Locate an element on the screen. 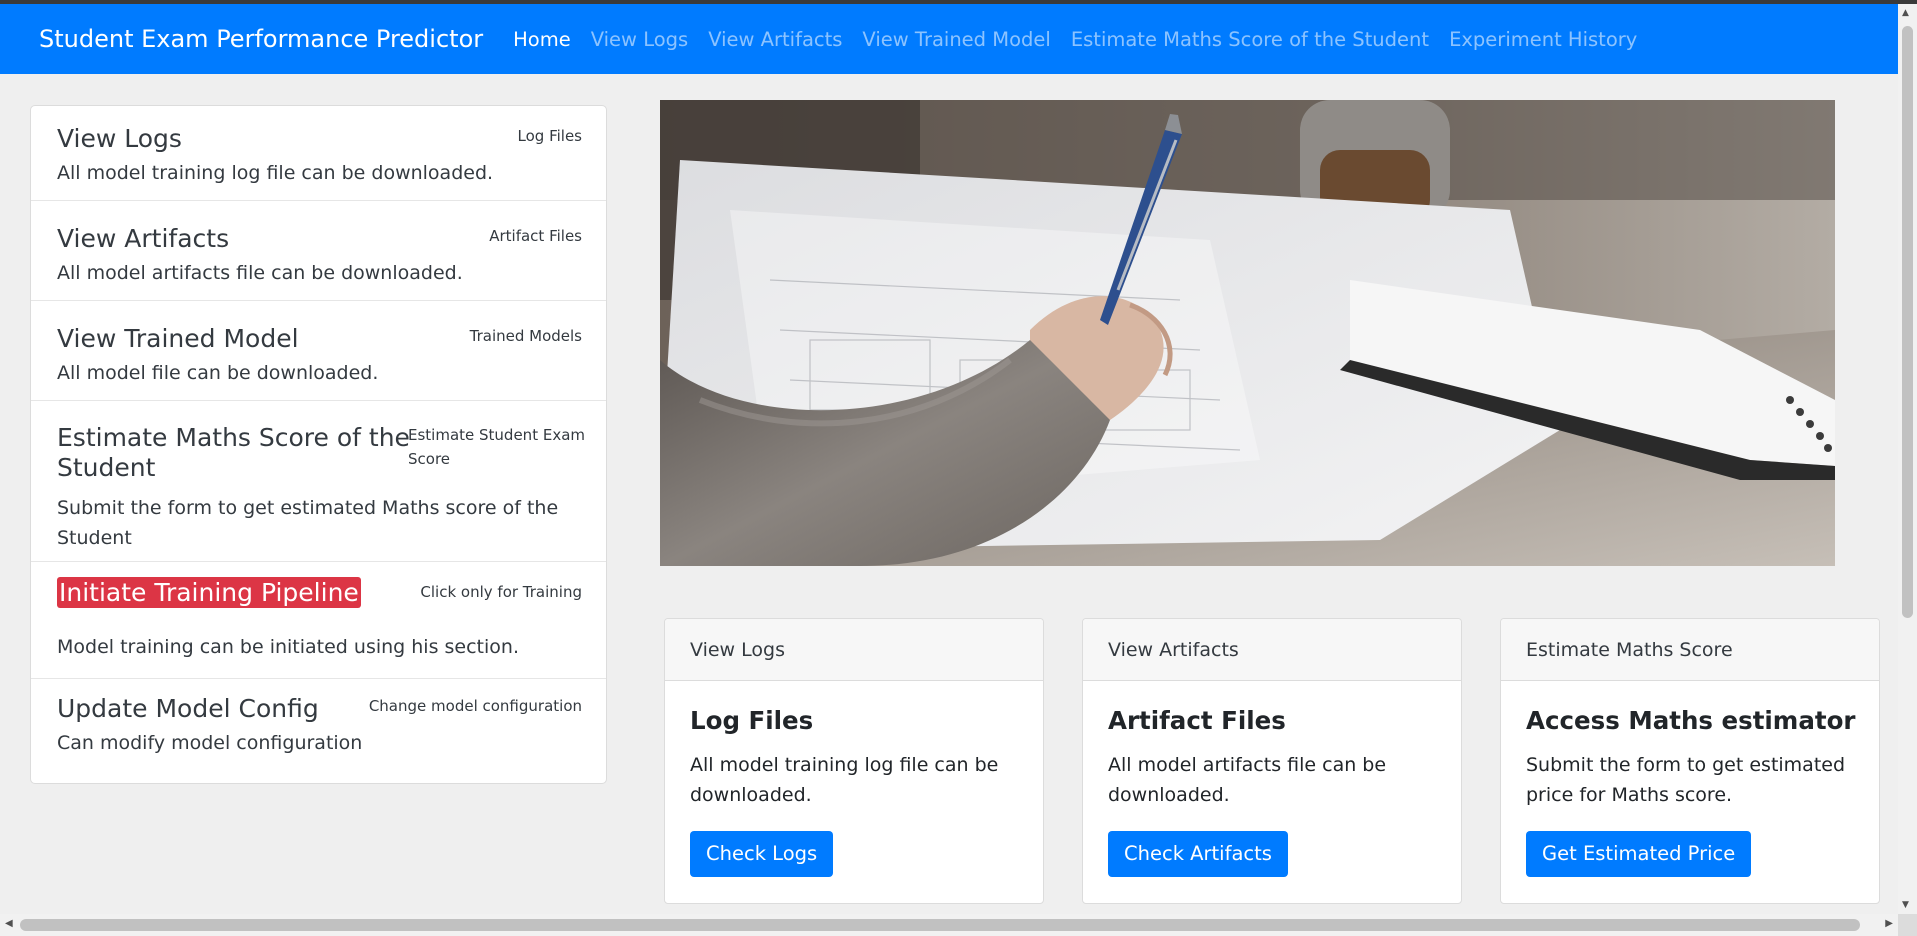 This screenshot has height=936, width=1917. sidebar-item-tag: Artifact Files is located at coordinates (535, 236).